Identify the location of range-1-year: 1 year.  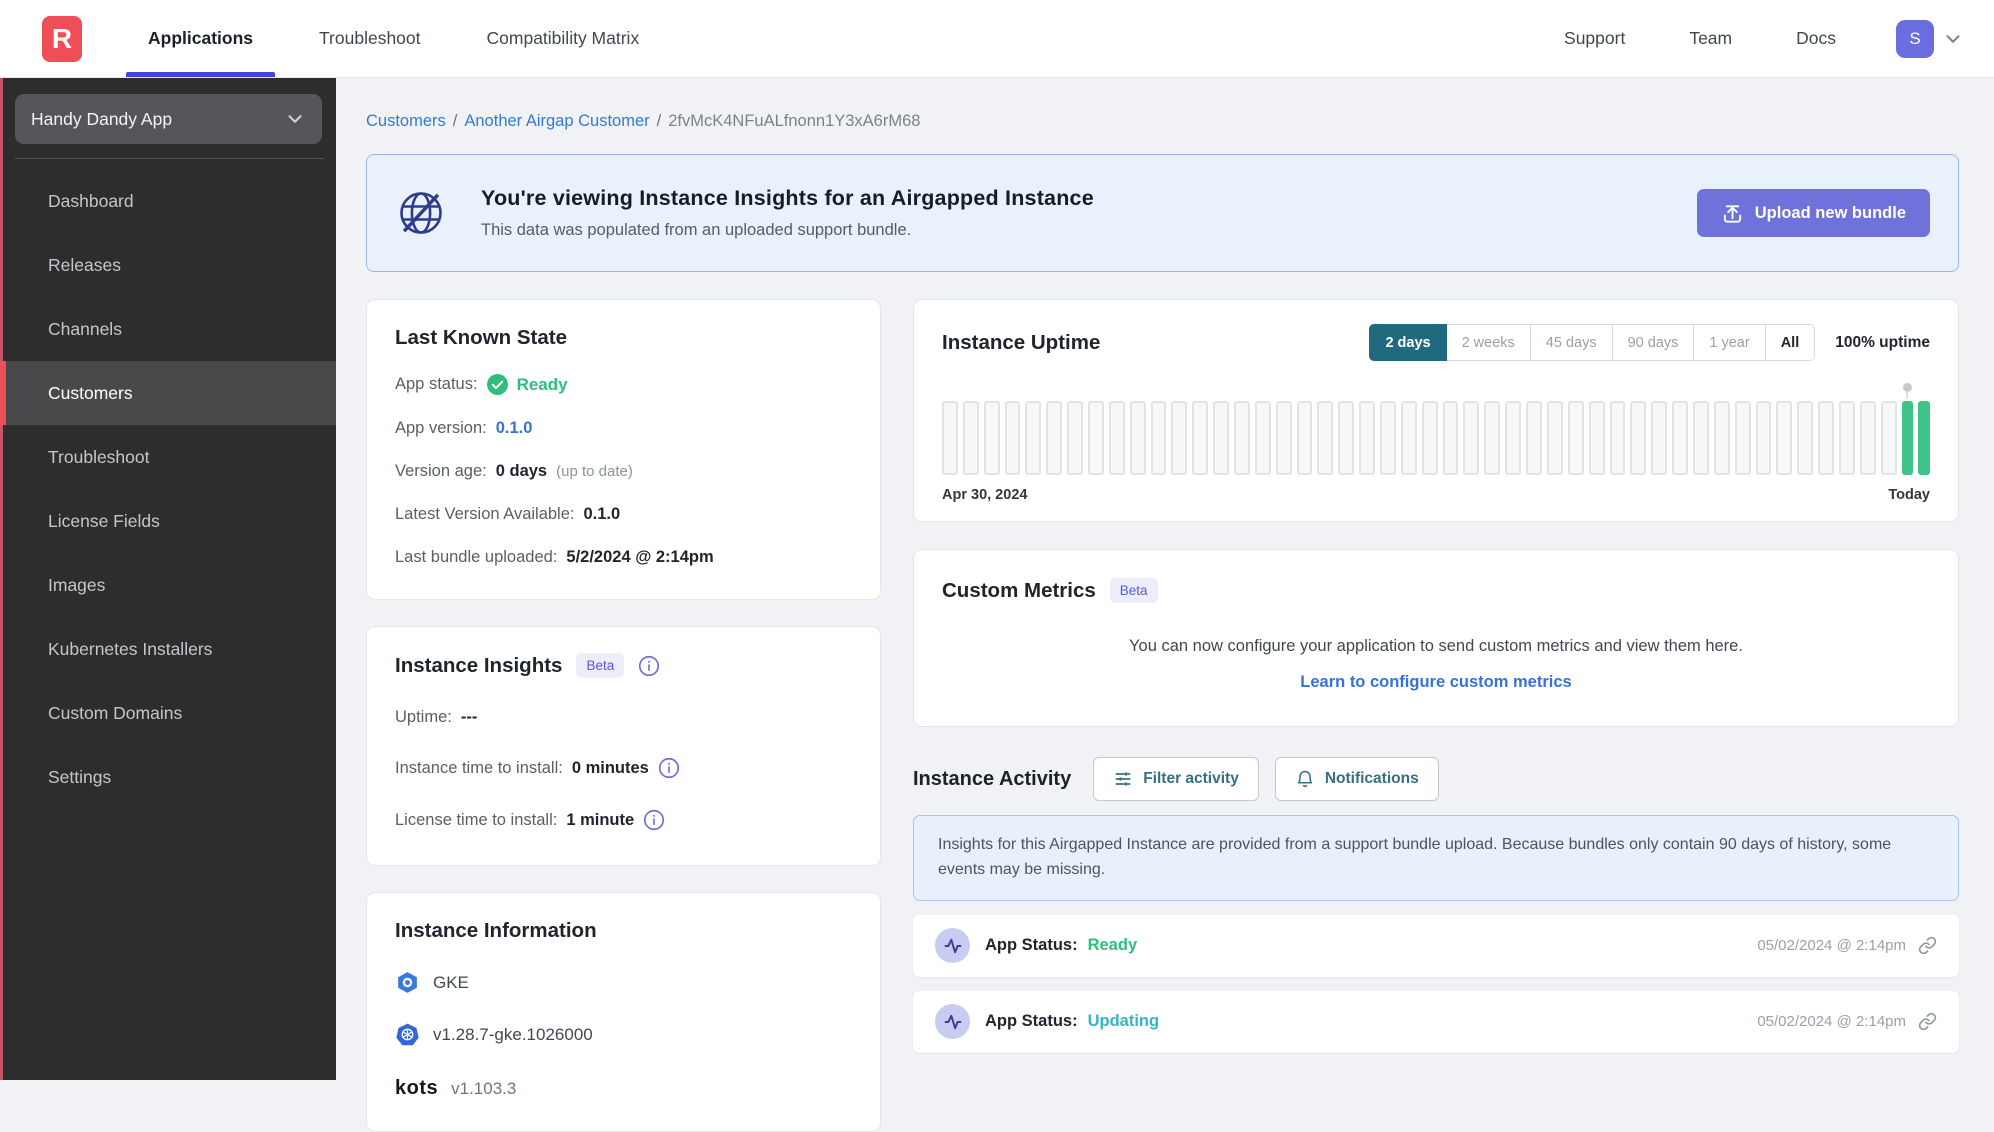
(1729, 342).